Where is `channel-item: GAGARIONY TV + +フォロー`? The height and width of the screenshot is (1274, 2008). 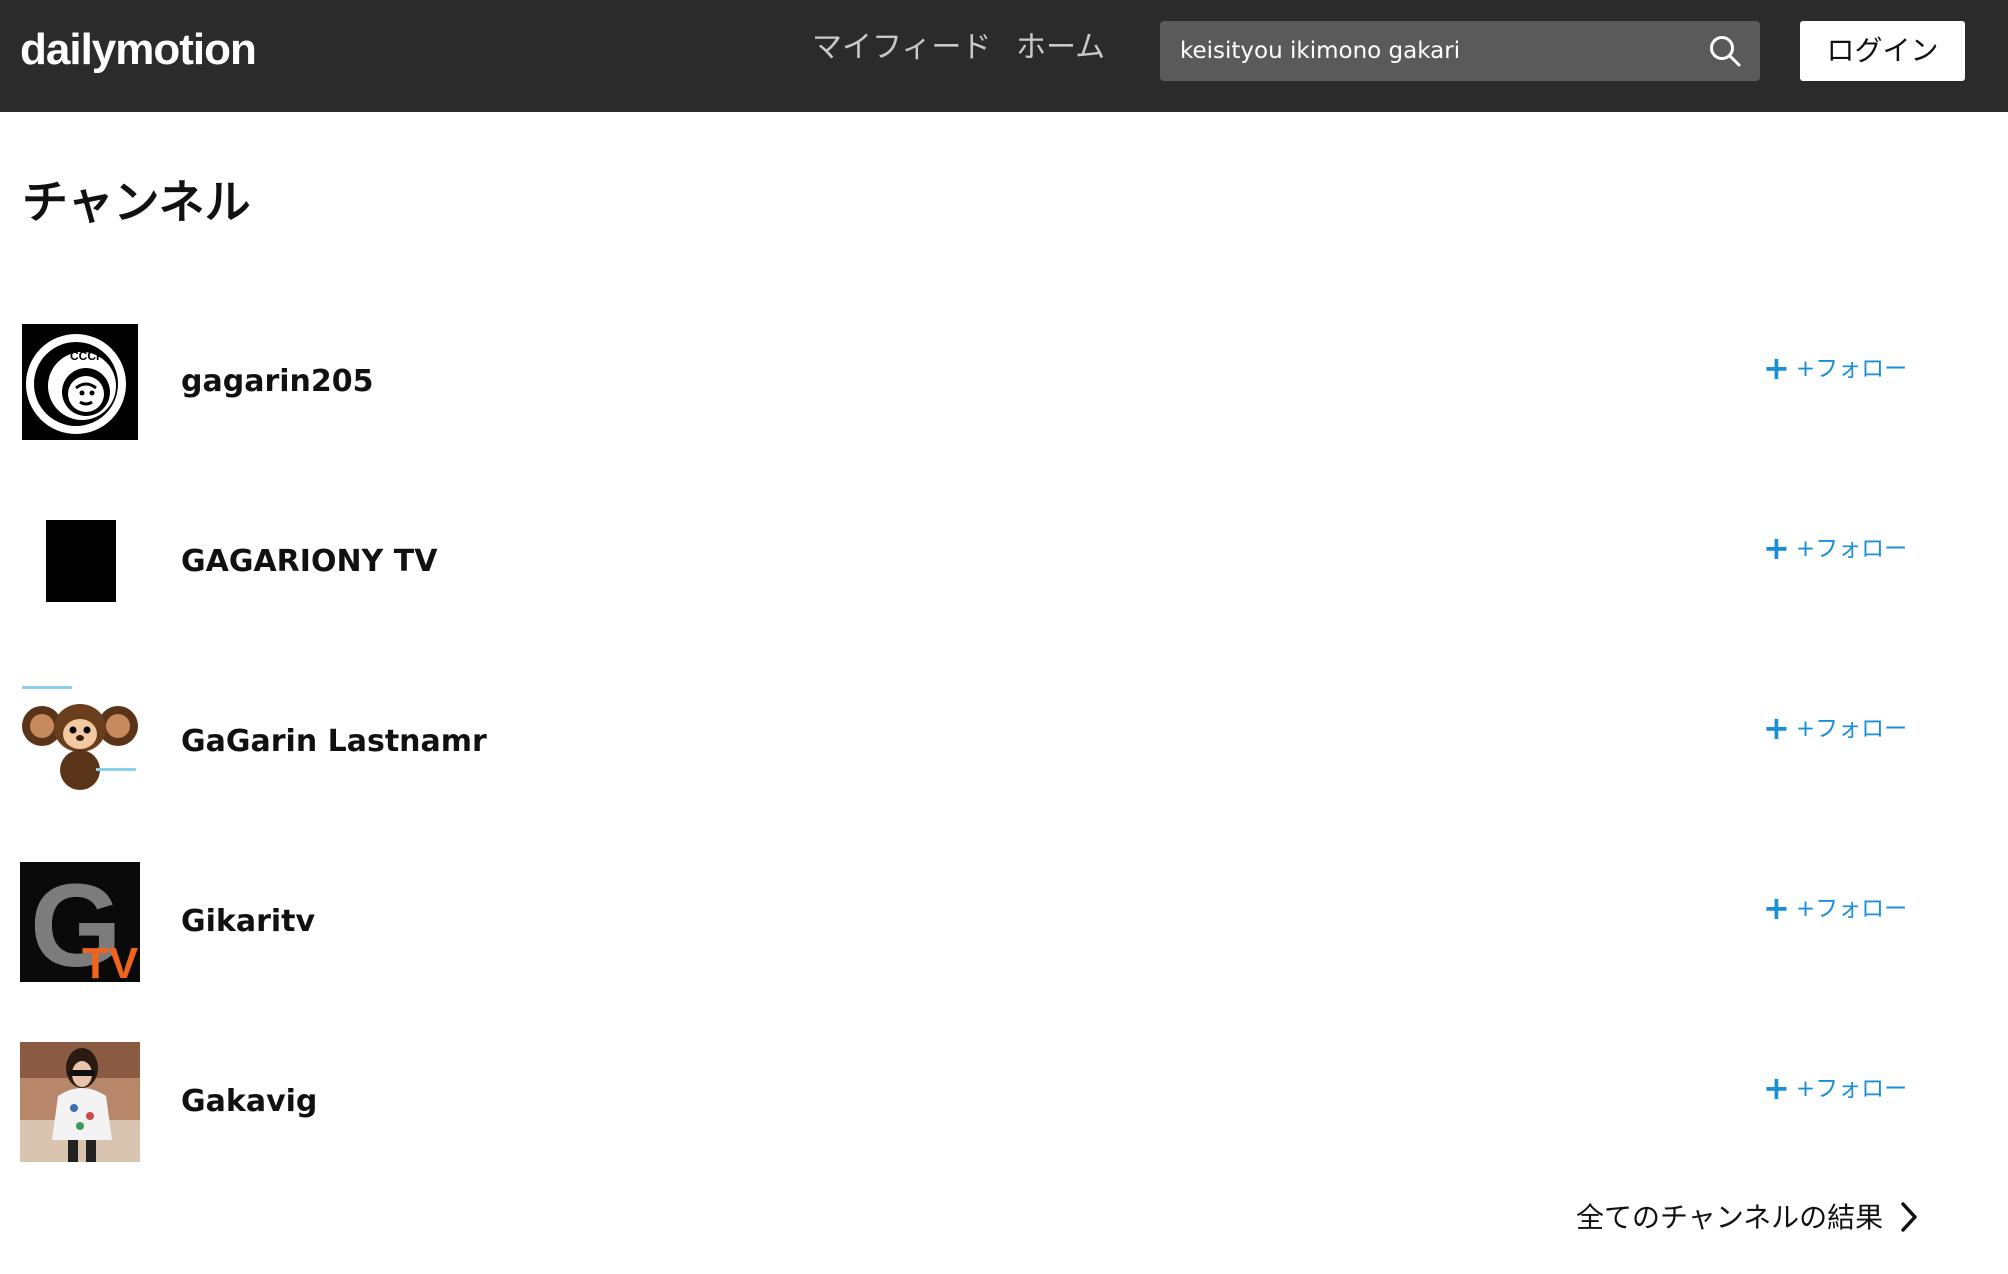 channel-item: GAGARIONY TV + +フォロー is located at coordinates (990, 562).